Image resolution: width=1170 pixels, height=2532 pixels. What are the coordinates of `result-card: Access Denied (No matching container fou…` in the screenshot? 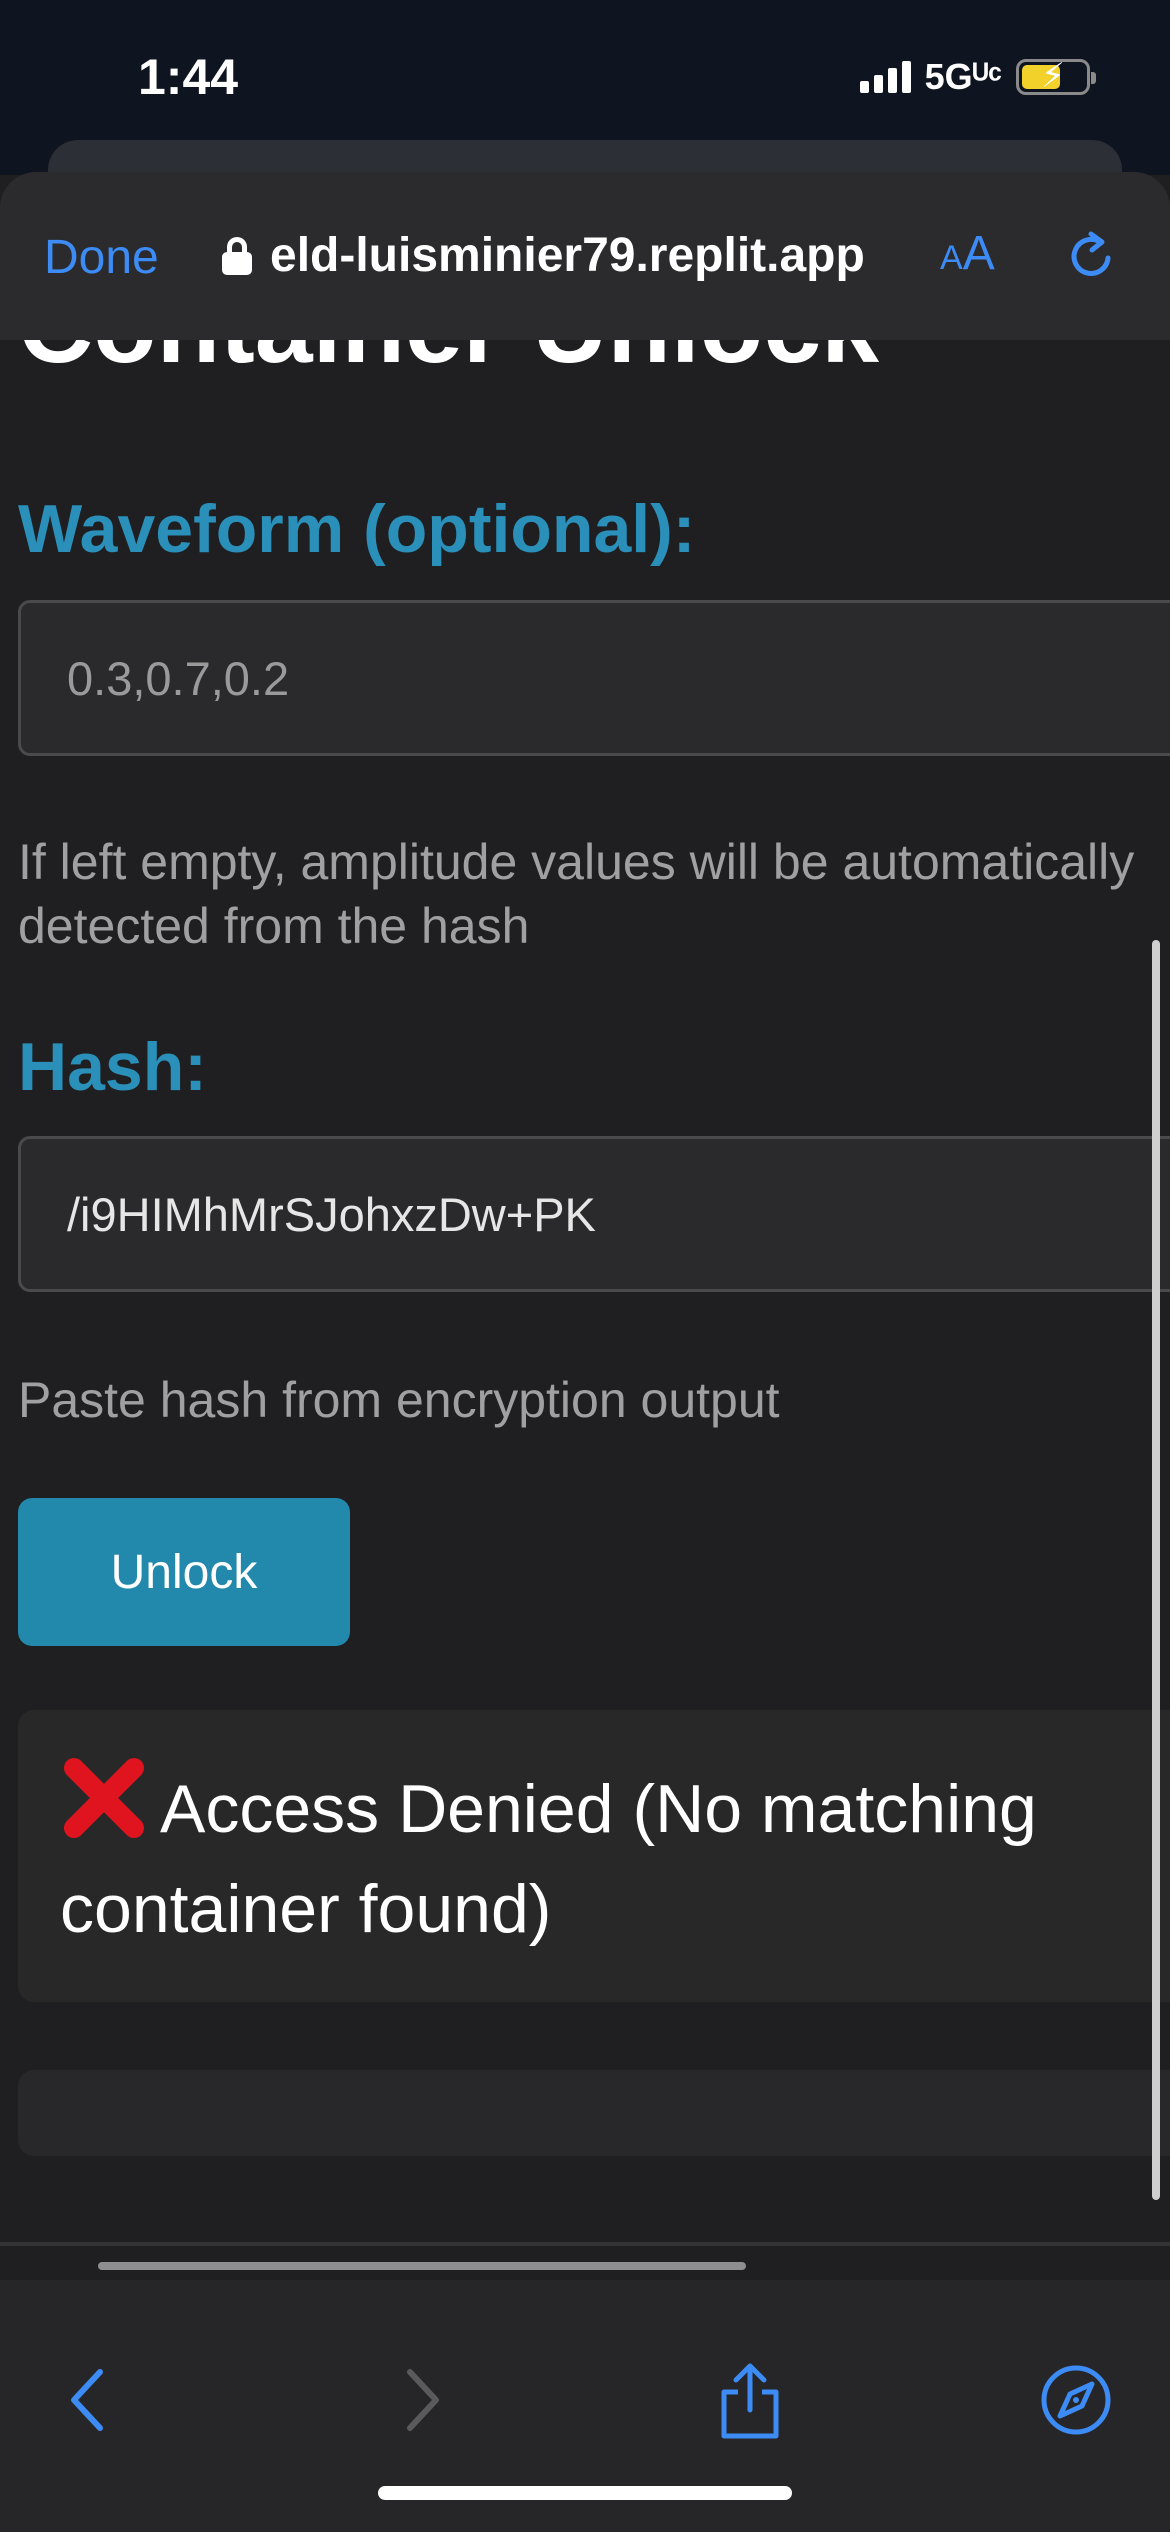 It's located at (594, 1856).